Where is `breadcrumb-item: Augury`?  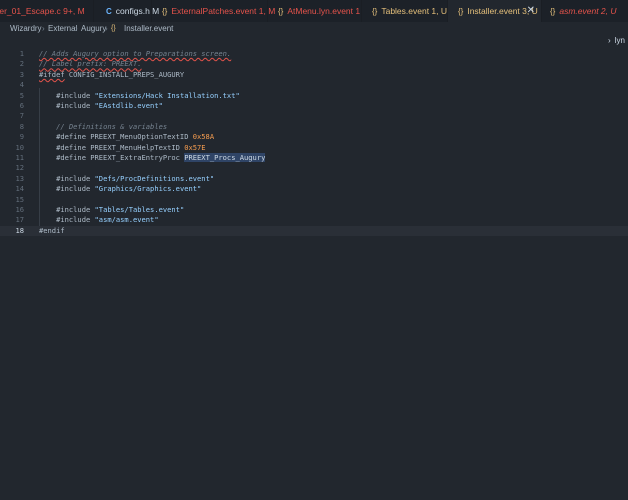
breadcrumb-item: Augury is located at coordinates (93, 28).